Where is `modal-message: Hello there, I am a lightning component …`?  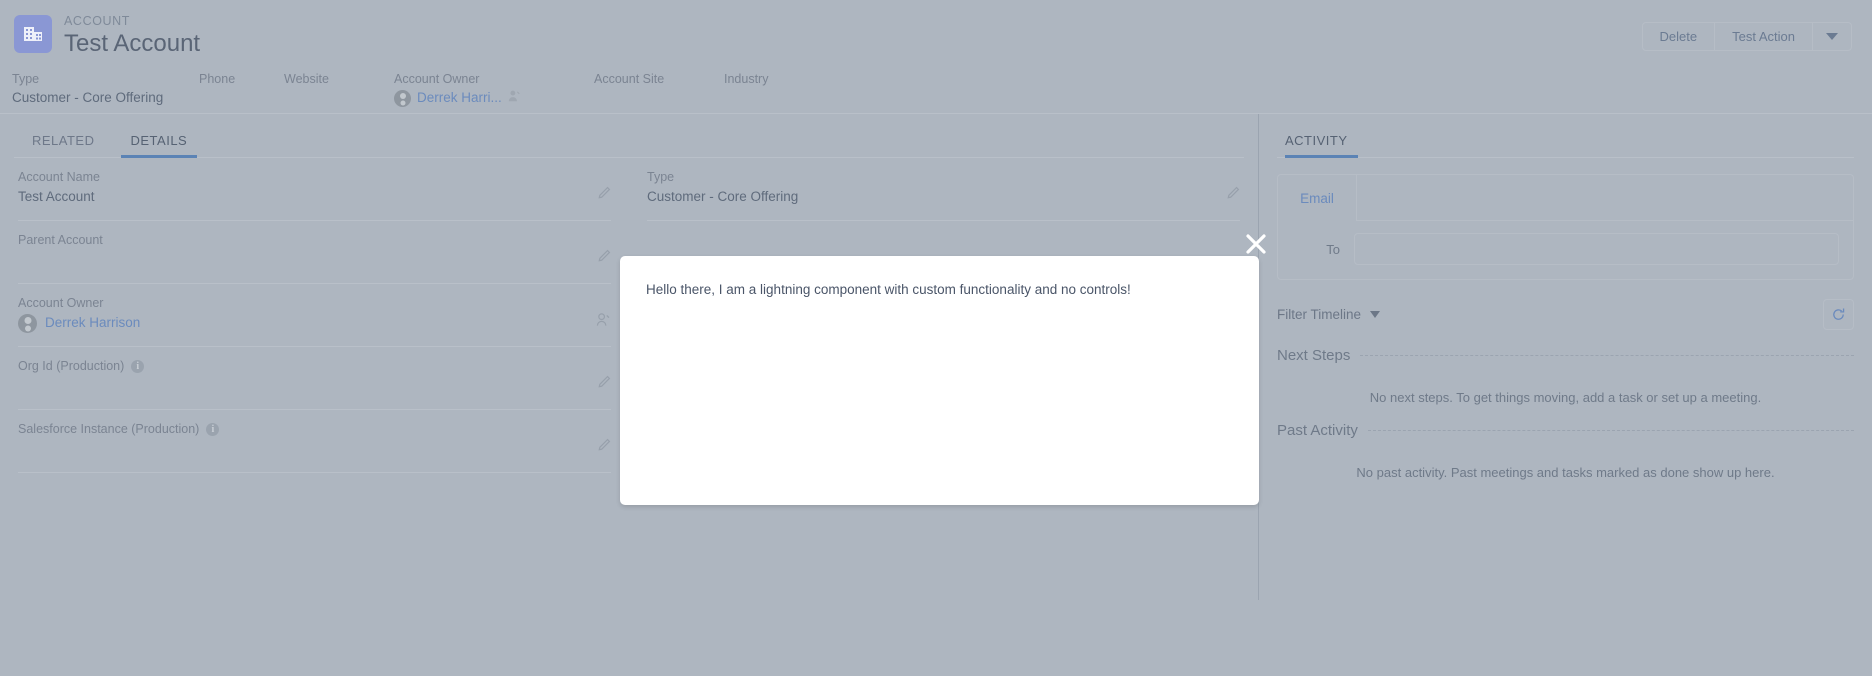
modal-message: Hello there, I am a lightning component … is located at coordinates (888, 289).